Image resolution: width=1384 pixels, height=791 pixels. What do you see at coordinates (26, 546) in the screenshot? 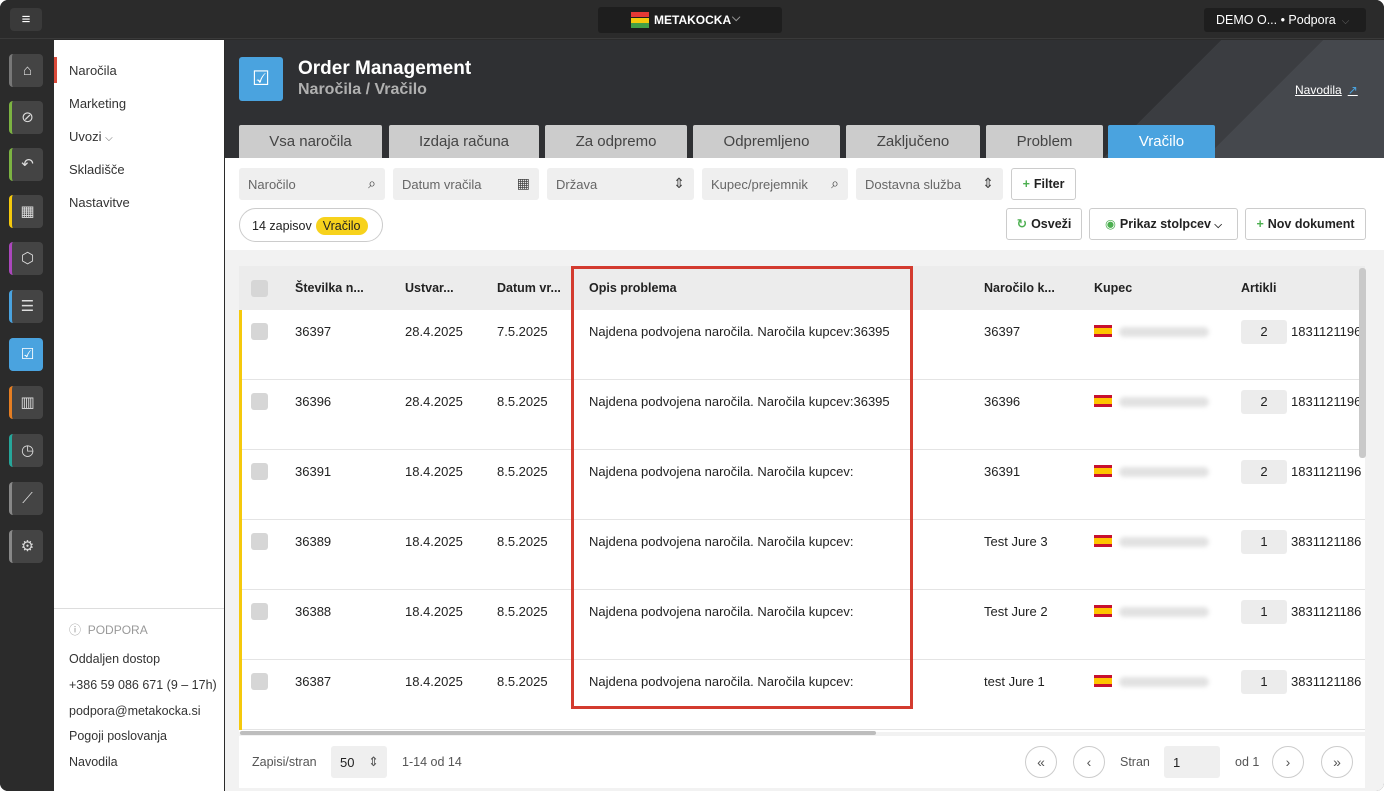
I see `gear-icon: ⚙` at bounding box center [26, 546].